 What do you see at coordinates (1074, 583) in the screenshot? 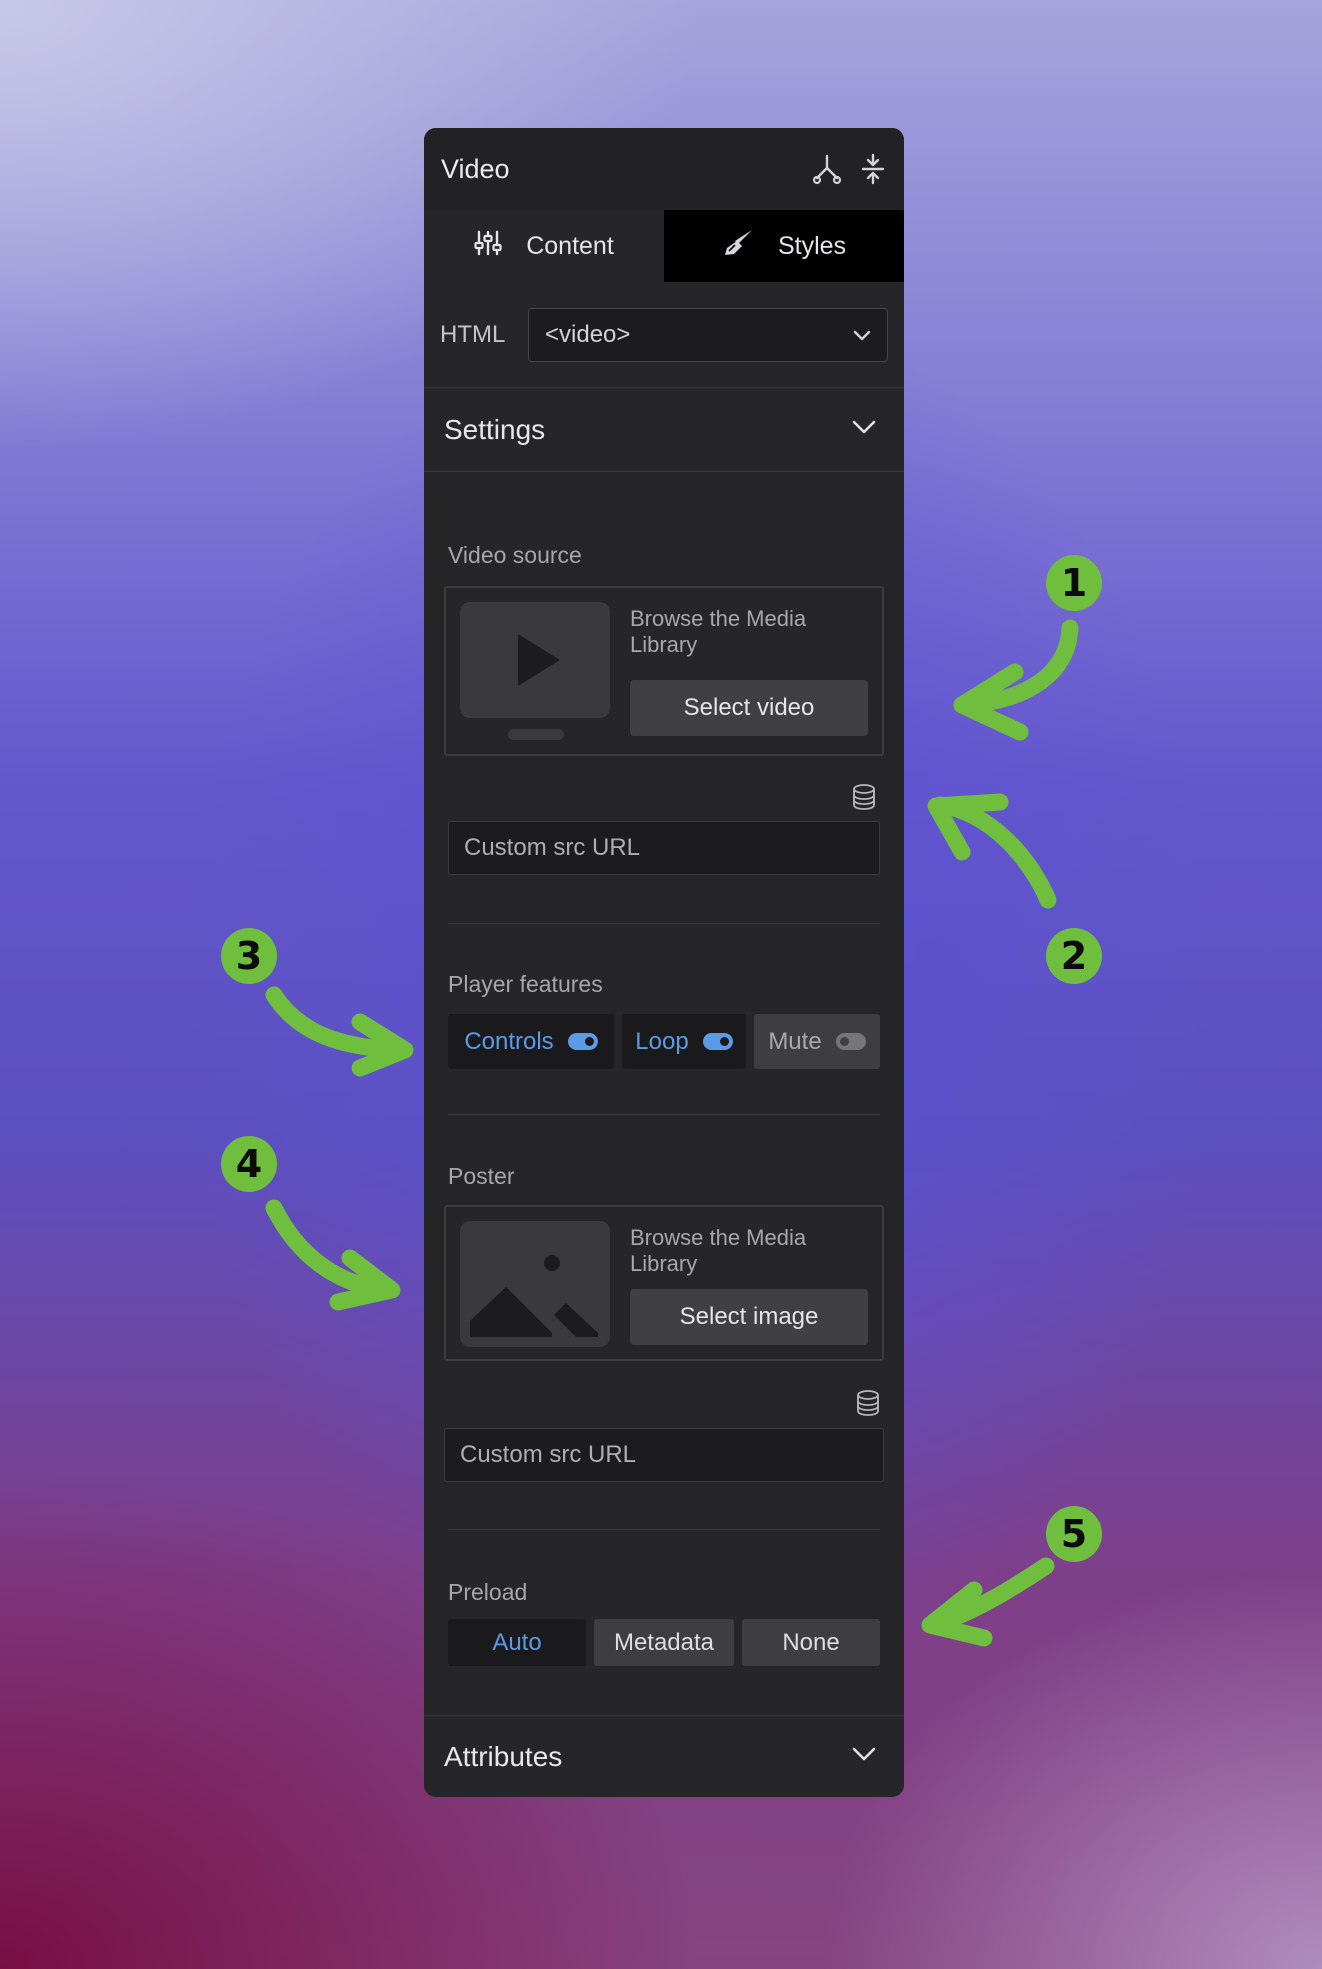
I see `annotation-badge-1: 1` at bounding box center [1074, 583].